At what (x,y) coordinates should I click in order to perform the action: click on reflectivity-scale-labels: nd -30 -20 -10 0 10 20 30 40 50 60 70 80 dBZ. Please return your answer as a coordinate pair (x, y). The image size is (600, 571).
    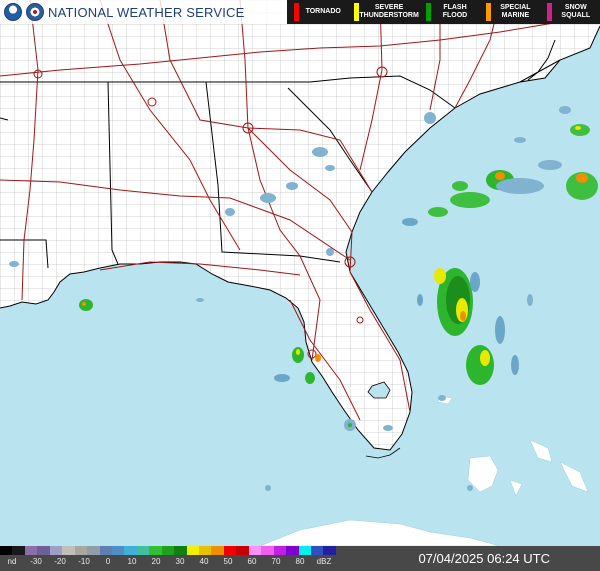
    Looking at the image, I should click on (168, 563).